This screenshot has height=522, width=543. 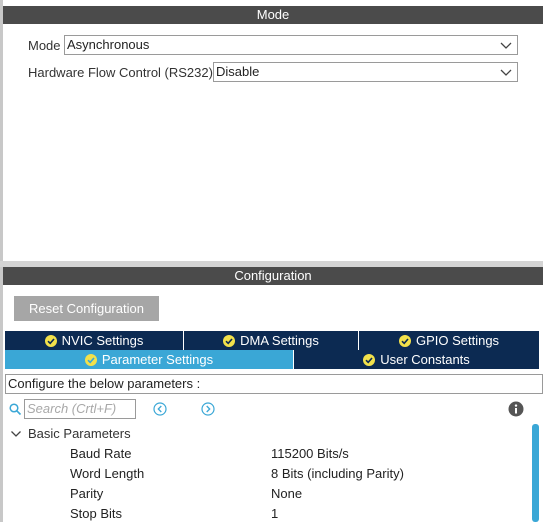 I want to click on flow-control-label: Hardware Flow Control (RS232), so click(x=120, y=72).